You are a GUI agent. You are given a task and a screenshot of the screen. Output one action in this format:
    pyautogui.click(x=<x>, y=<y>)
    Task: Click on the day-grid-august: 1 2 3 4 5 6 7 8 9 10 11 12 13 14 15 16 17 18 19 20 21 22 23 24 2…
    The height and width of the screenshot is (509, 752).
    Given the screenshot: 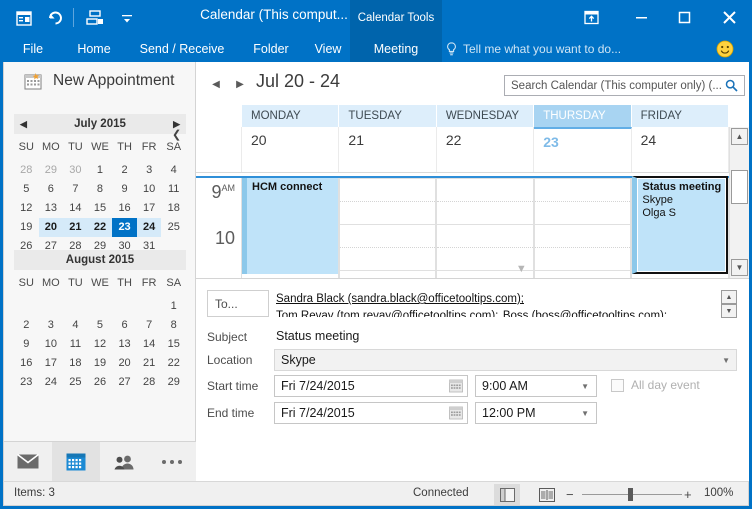 What is the action you would take?
    pyautogui.click(x=100, y=344)
    